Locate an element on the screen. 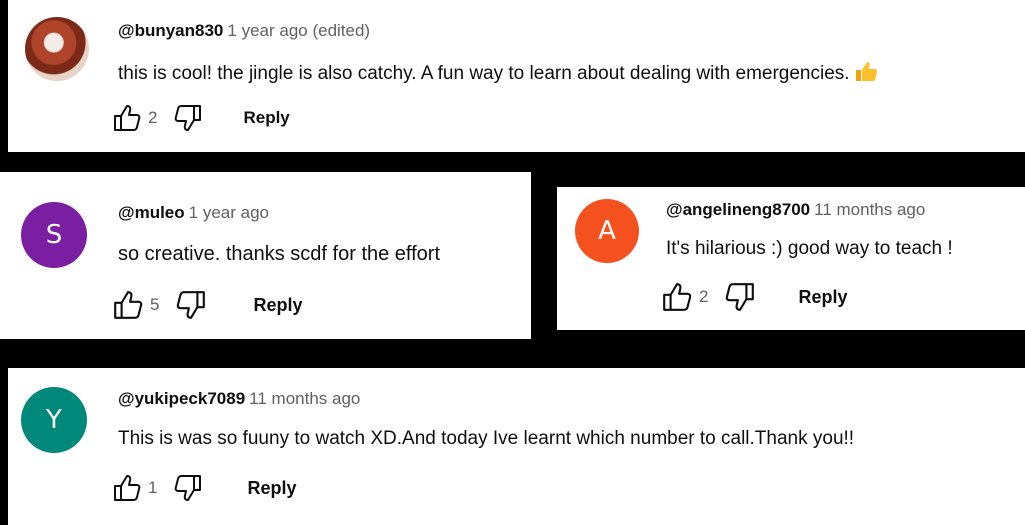  avatar: S is located at coordinates (54, 235).